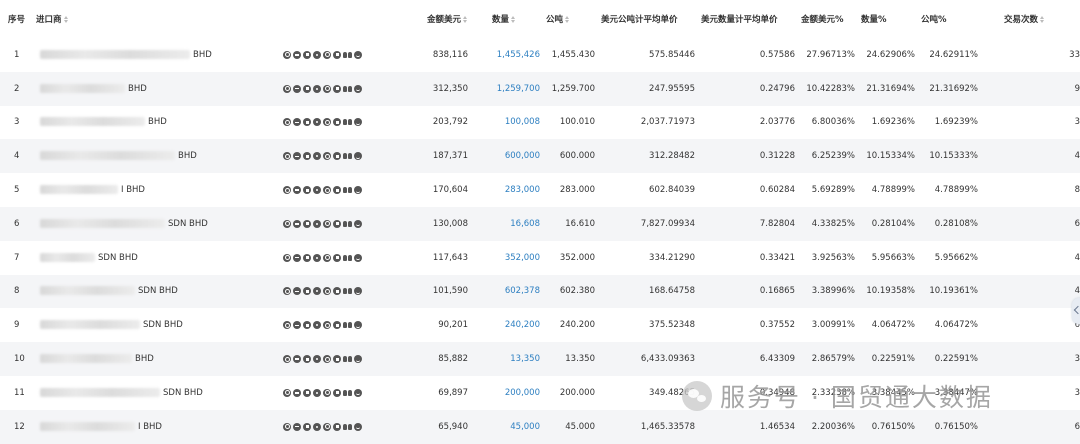 The image size is (1080, 444). Describe the element at coordinates (751, 19) in the screenshot. I see `header-usd-per-qty: 美元数量计平均单价` at that location.